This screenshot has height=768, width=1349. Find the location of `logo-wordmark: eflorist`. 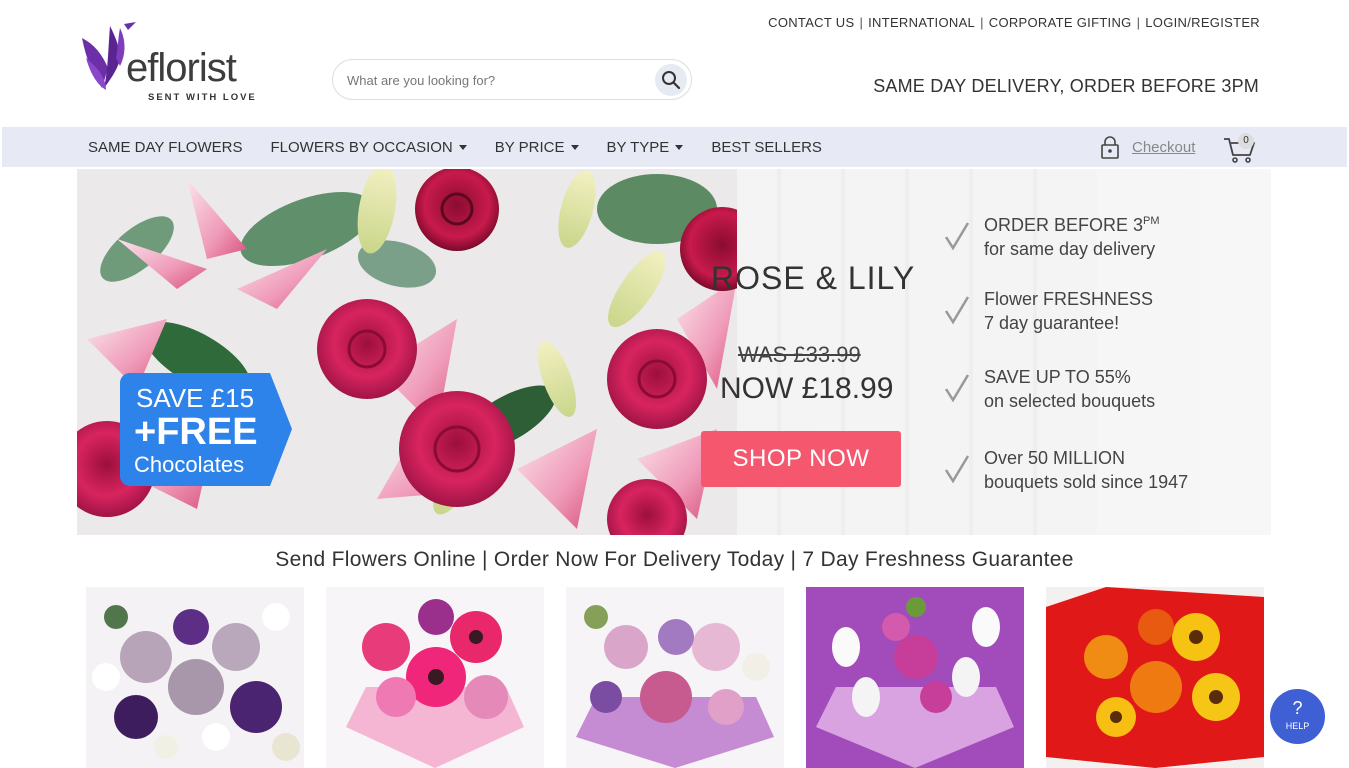

logo-wordmark: eflorist is located at coordinates (181, 68).